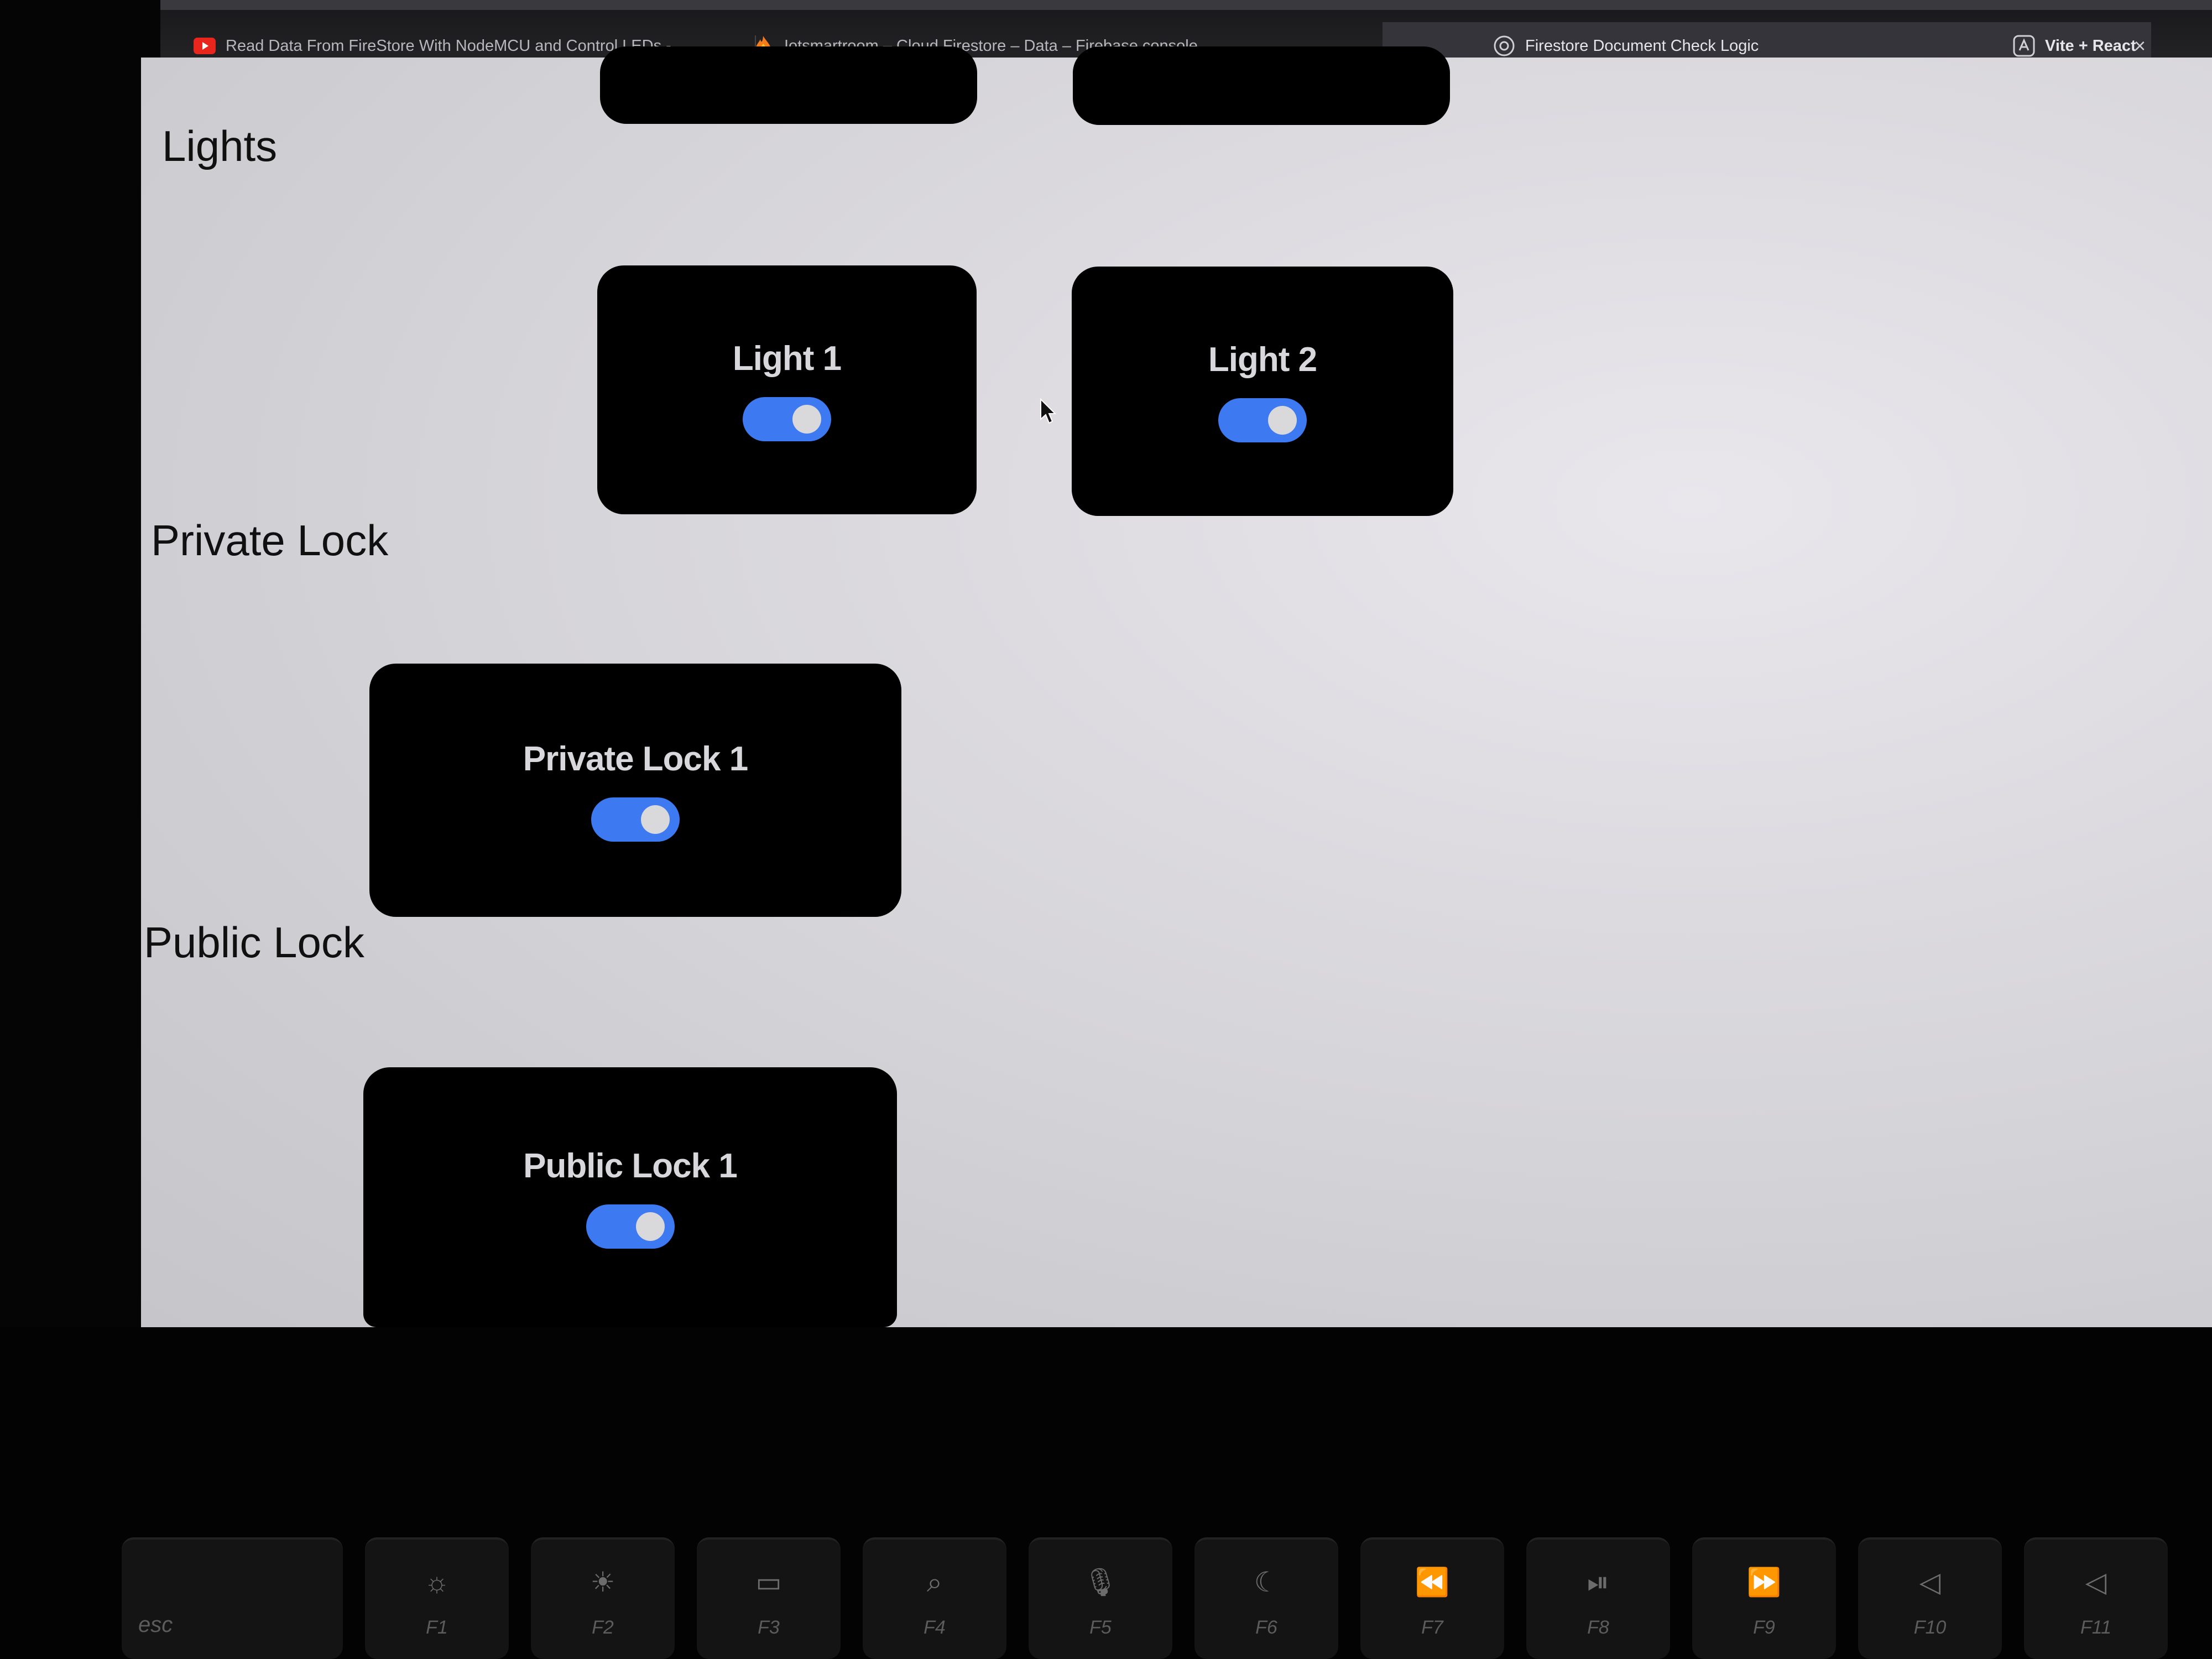  I want to click on key-f6: ☾ F6, so click(1266, 1598).